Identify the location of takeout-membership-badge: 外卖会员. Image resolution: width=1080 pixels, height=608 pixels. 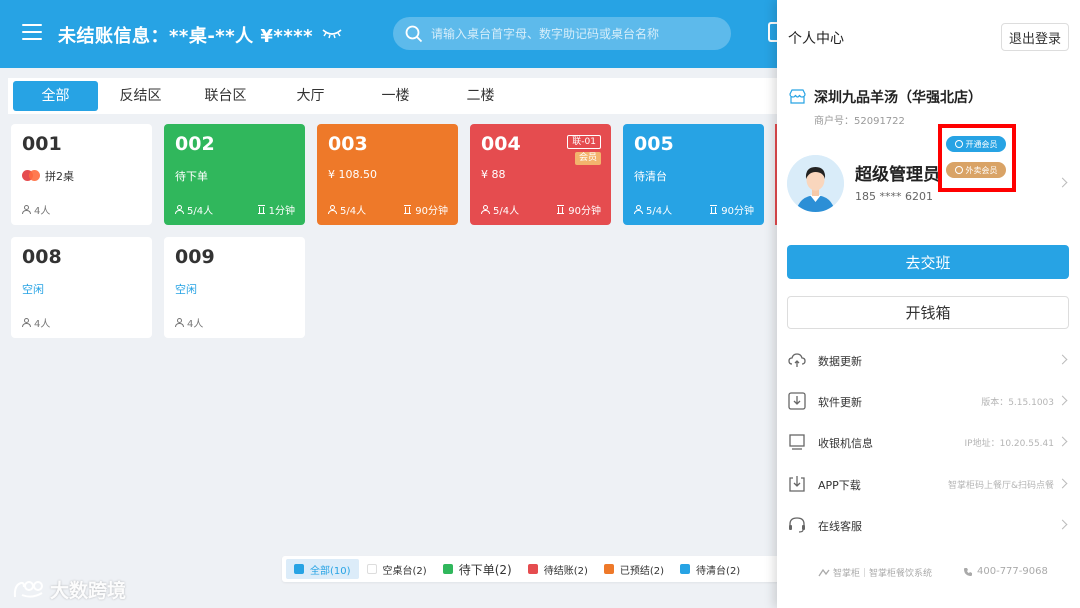
(976, 170).